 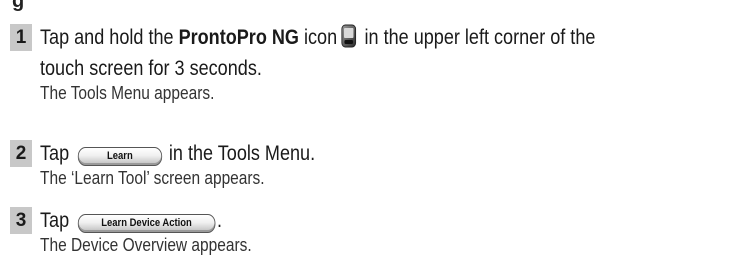 What do you see at coordinates (347, 153) in the screenshot?
I see `step-instruction: Tap Learn in the Tools Menu.` at bounding box center [347, 153].